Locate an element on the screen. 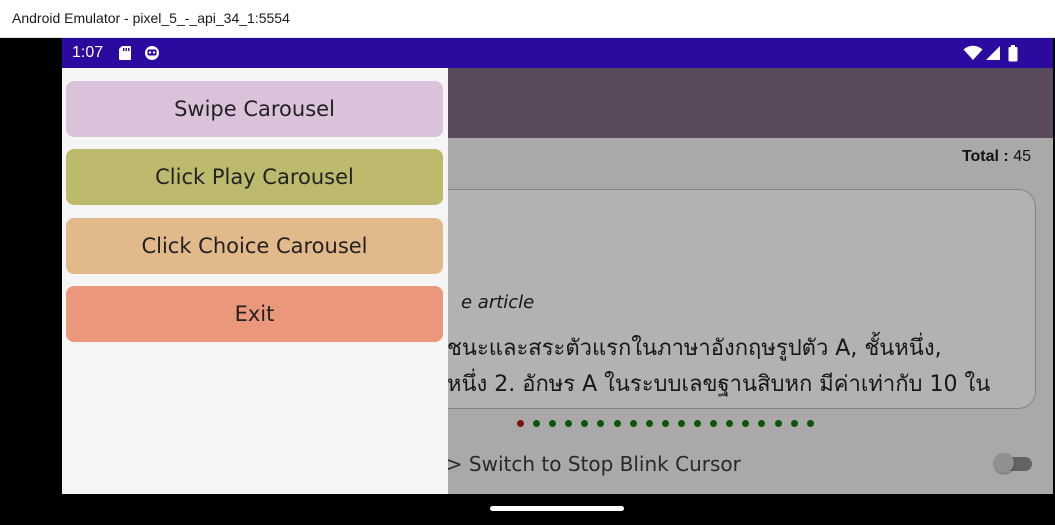 The height and width of the screenshot is (525, 1055). click-play-carousel-label: Click Play Carousel is located at coordinates (254, 177).